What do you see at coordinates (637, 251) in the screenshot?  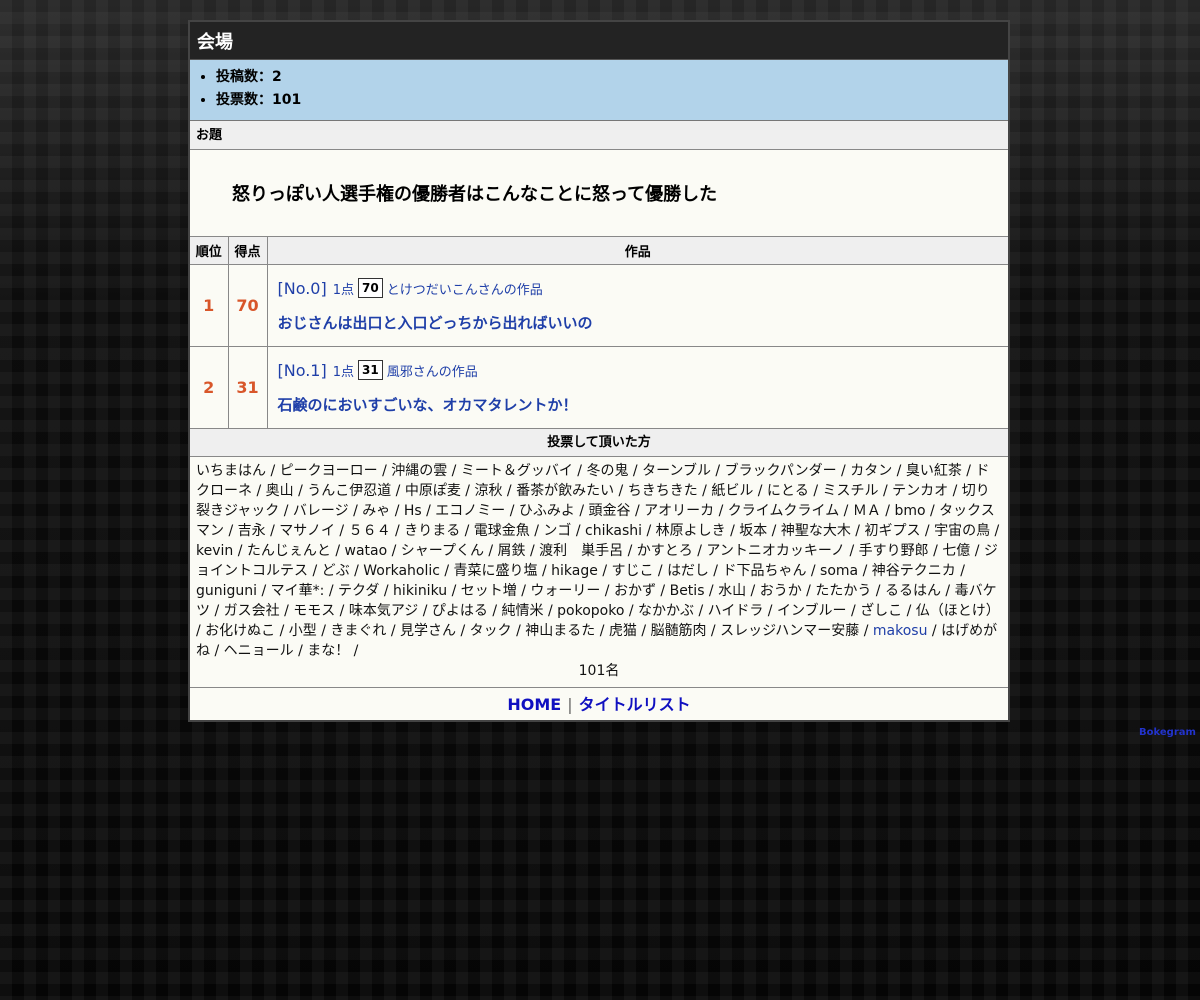 I see `work-column-header: 作品` at bounding box center [637, 251].